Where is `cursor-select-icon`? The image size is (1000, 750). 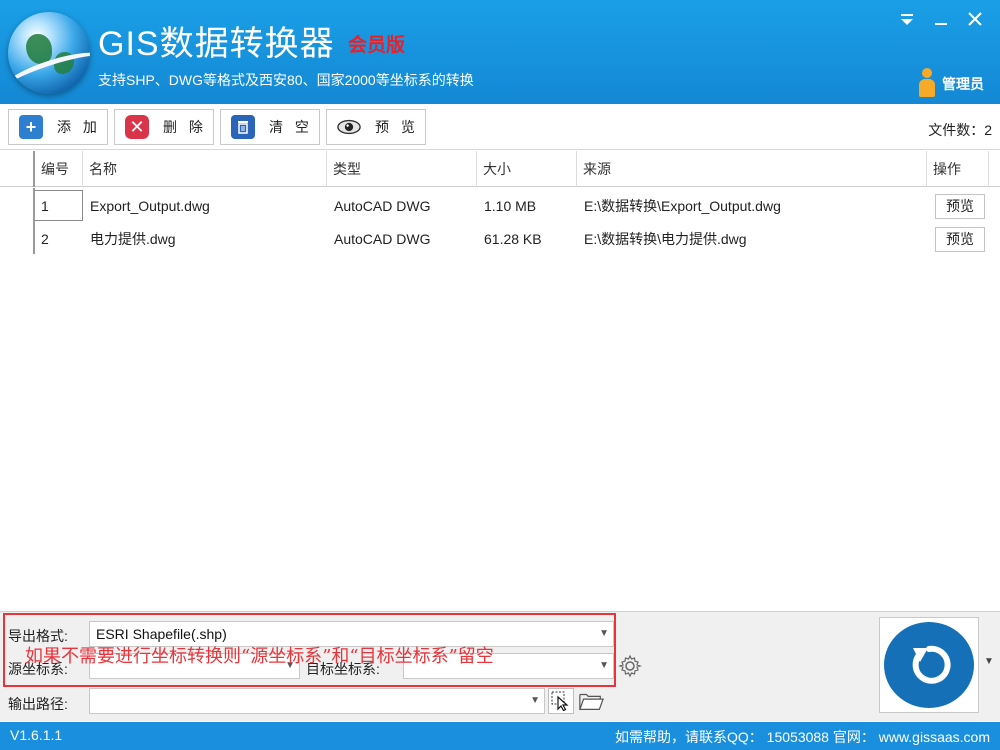 cursor-select-icon is located at coordinates (560, 701).